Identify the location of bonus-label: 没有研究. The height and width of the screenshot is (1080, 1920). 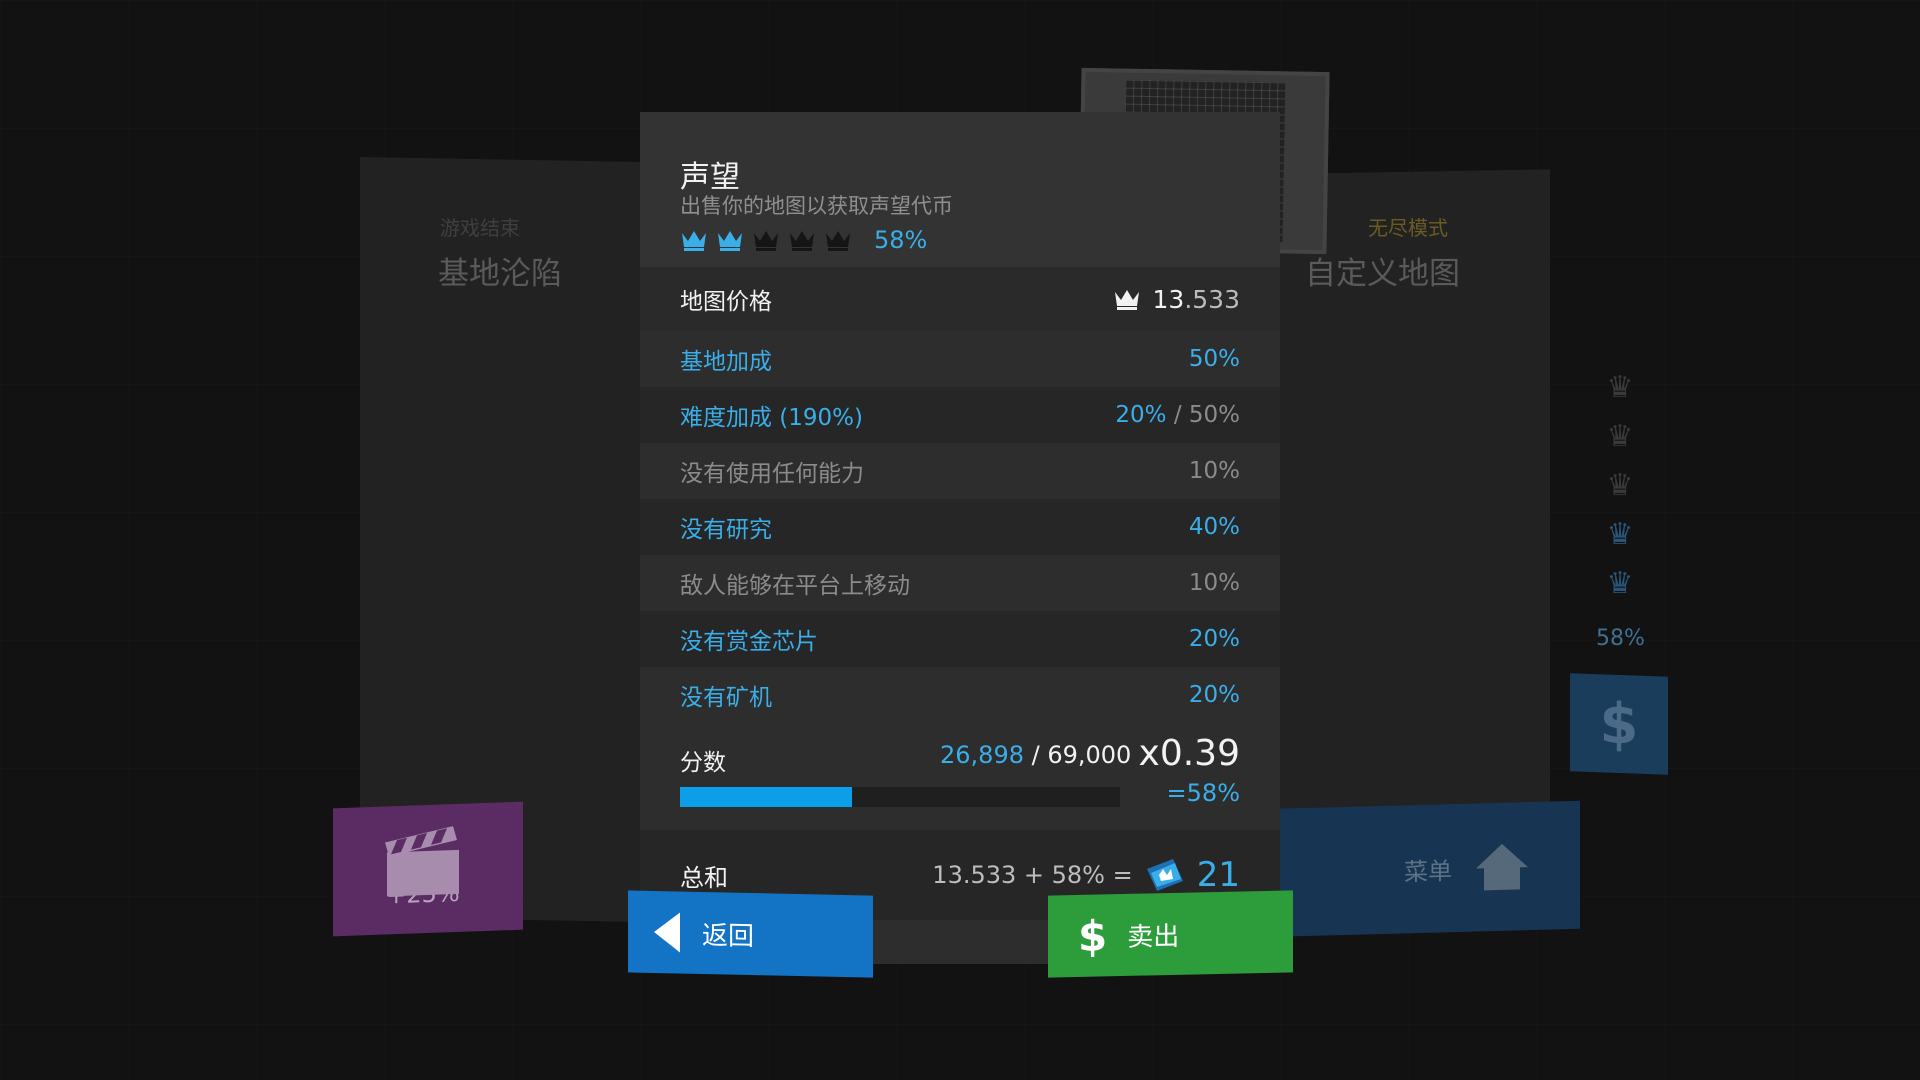
(726, 530).